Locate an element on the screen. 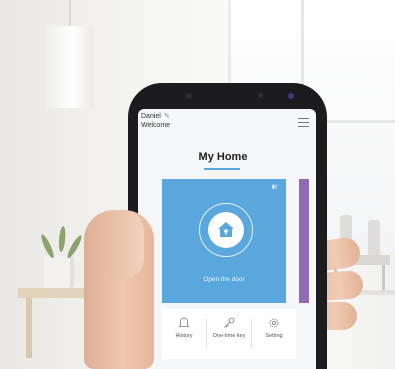  setting-button: Setting is located at coordinates (274, 334).